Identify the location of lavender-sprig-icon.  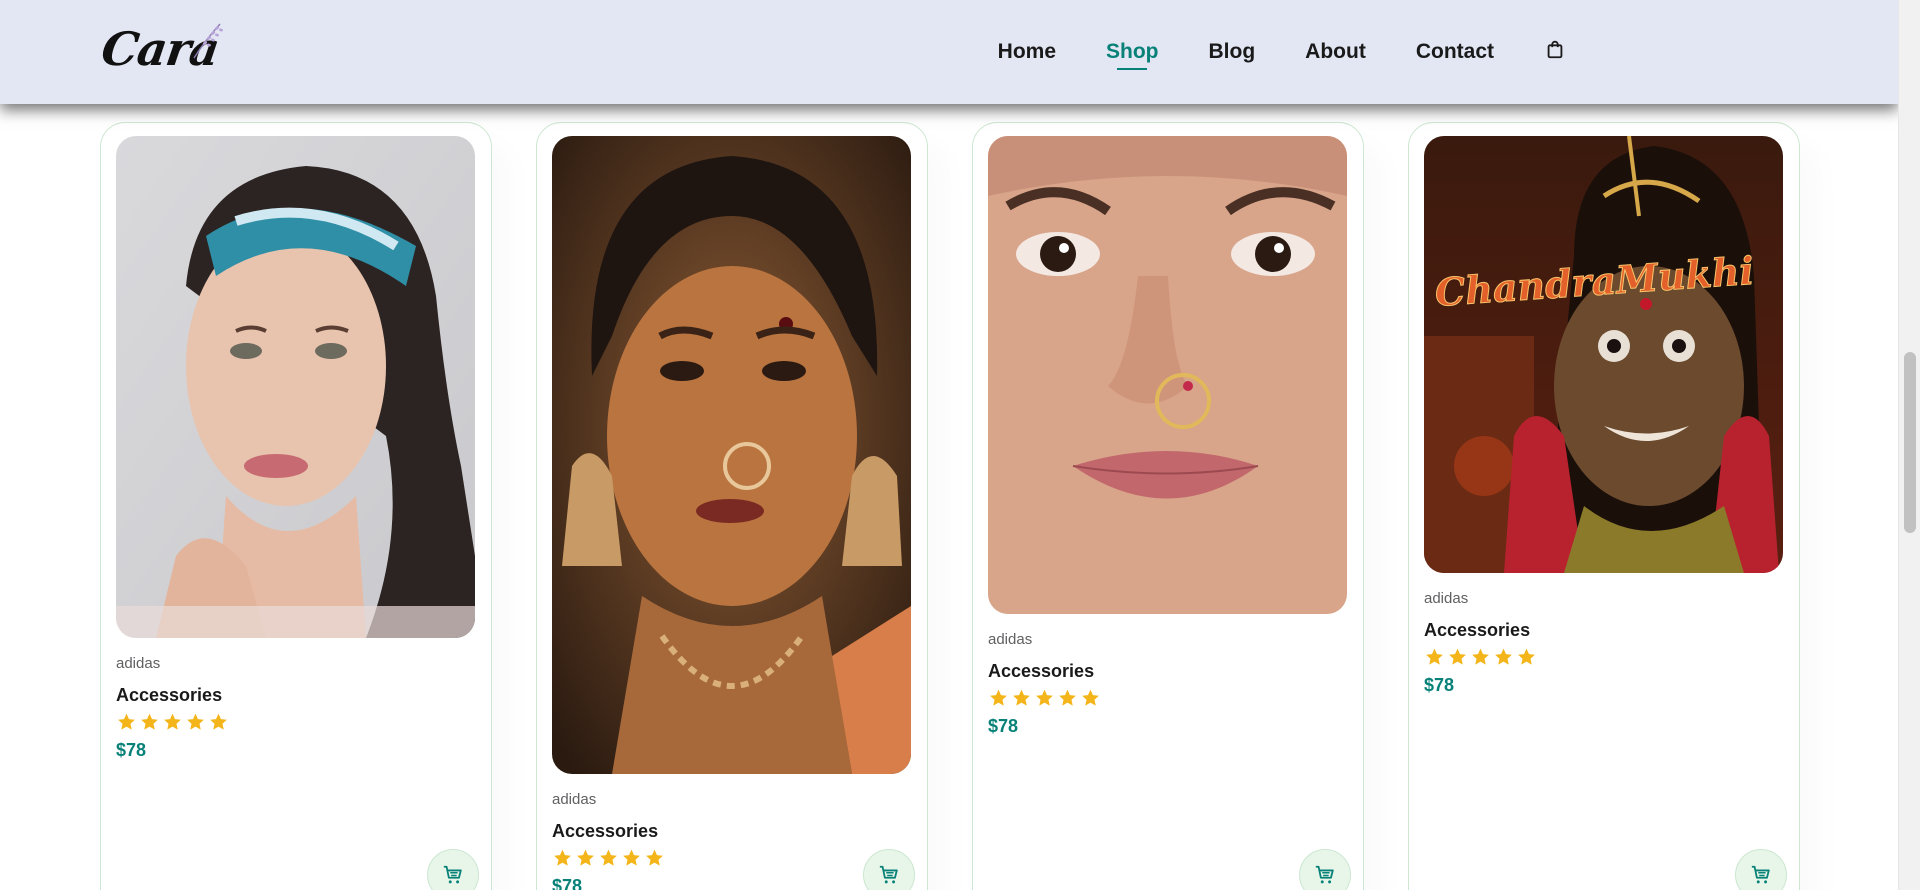
(208, 41).